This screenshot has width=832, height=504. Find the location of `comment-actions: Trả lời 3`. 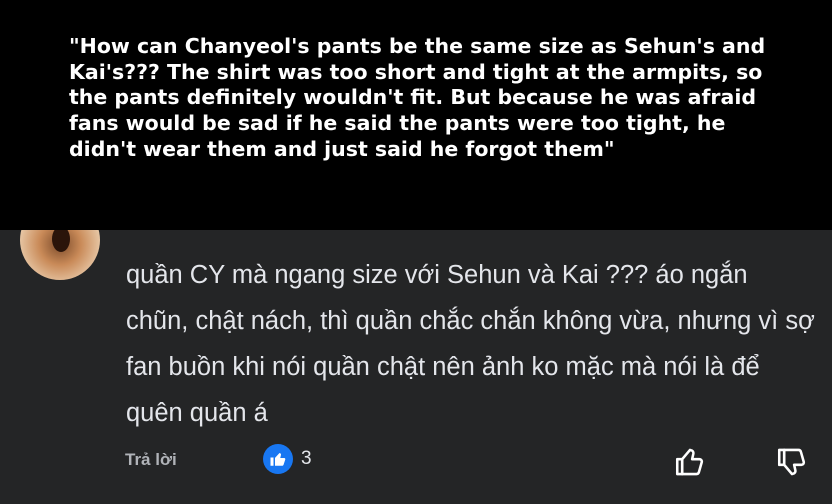

comment-actions: Trả lời 3 is located at coordinates (416, 464).